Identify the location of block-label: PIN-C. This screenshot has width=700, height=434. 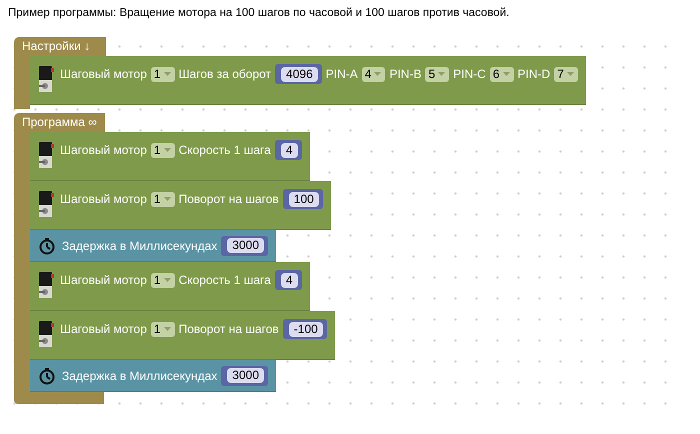
(469, 74).